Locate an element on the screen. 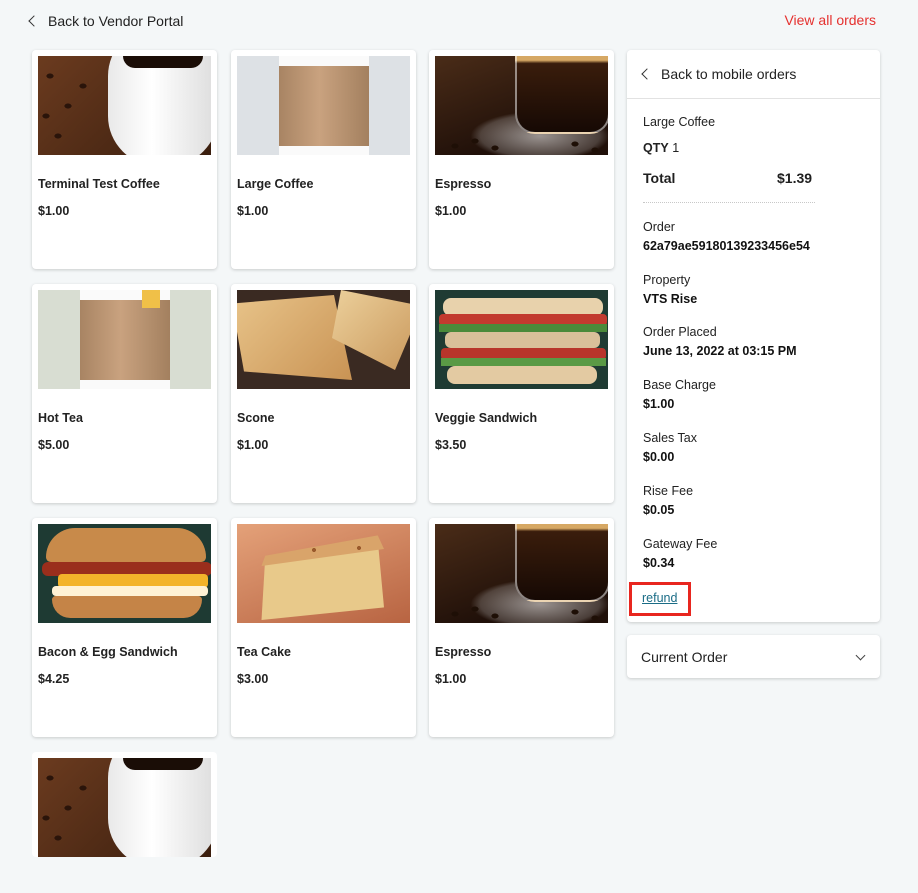 Image resolution: width=918 pixels, height=893 pixels. back-to-mobile-orders-label: Back to mobile orders is located at coordinates (729, 74).